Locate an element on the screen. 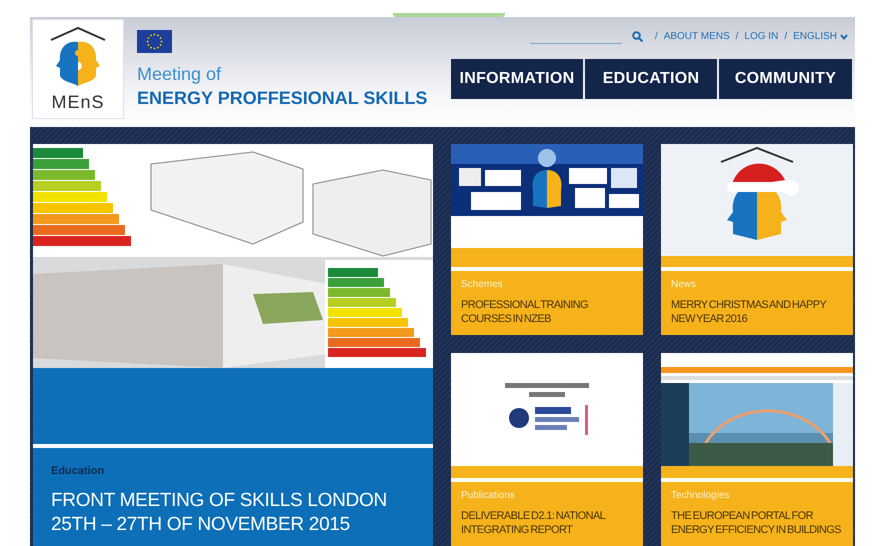  logo-text: MEnS is located at coordinates (78, 102).